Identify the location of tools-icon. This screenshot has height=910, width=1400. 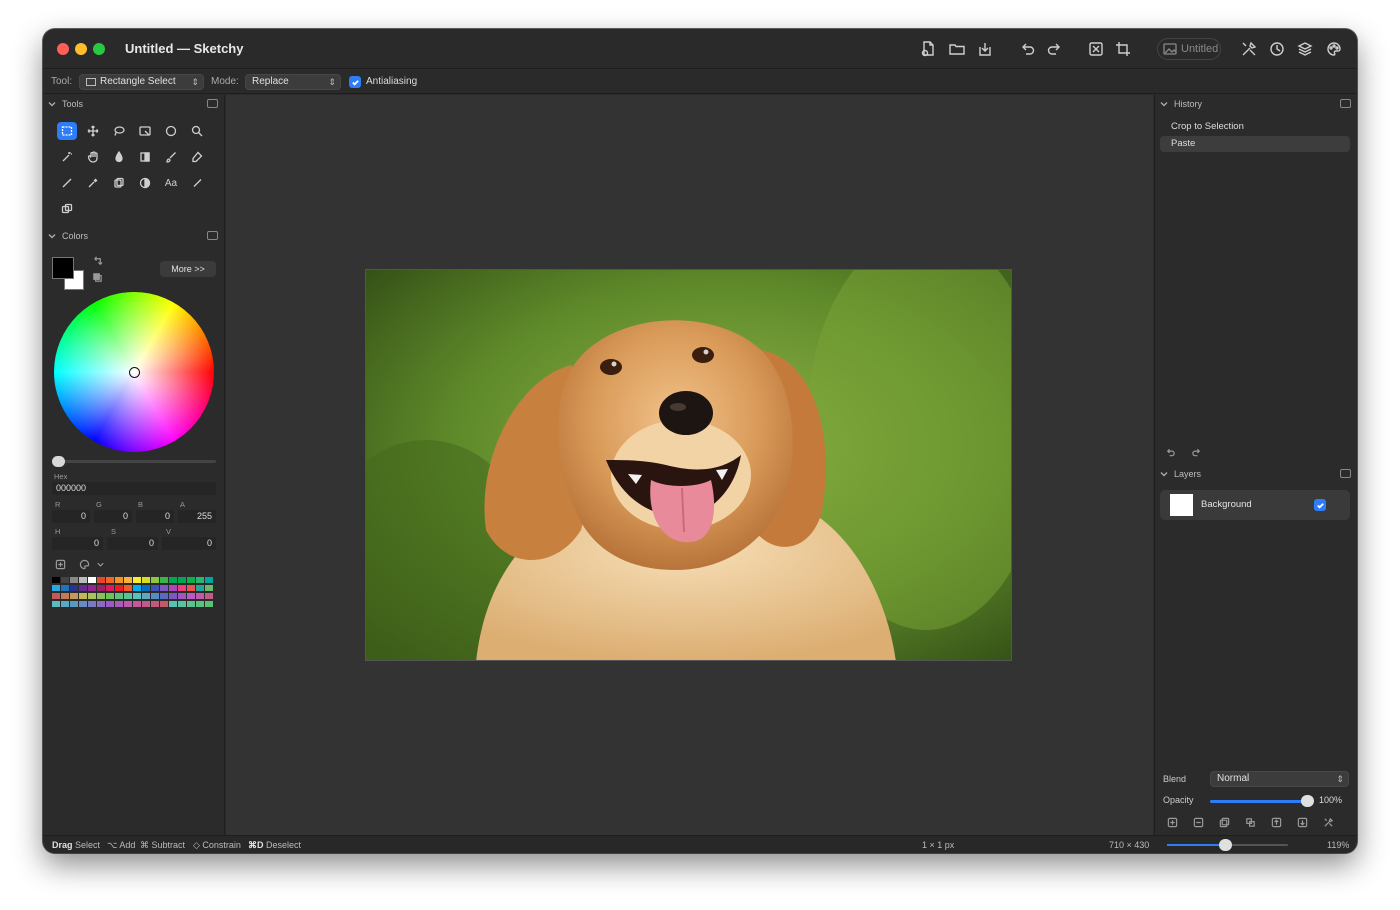
(1249, 49).